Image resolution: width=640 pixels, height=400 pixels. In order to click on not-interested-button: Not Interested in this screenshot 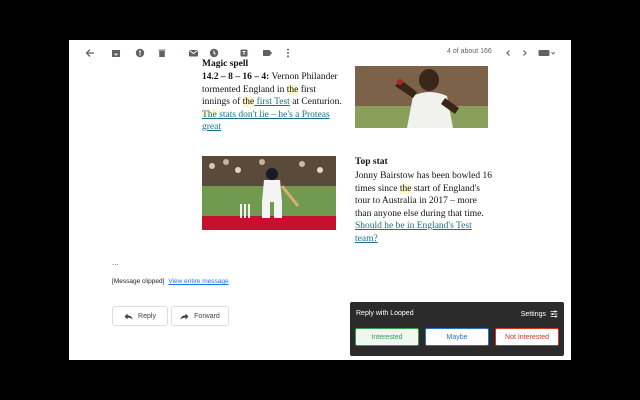, I will do `click(527, 337)`.